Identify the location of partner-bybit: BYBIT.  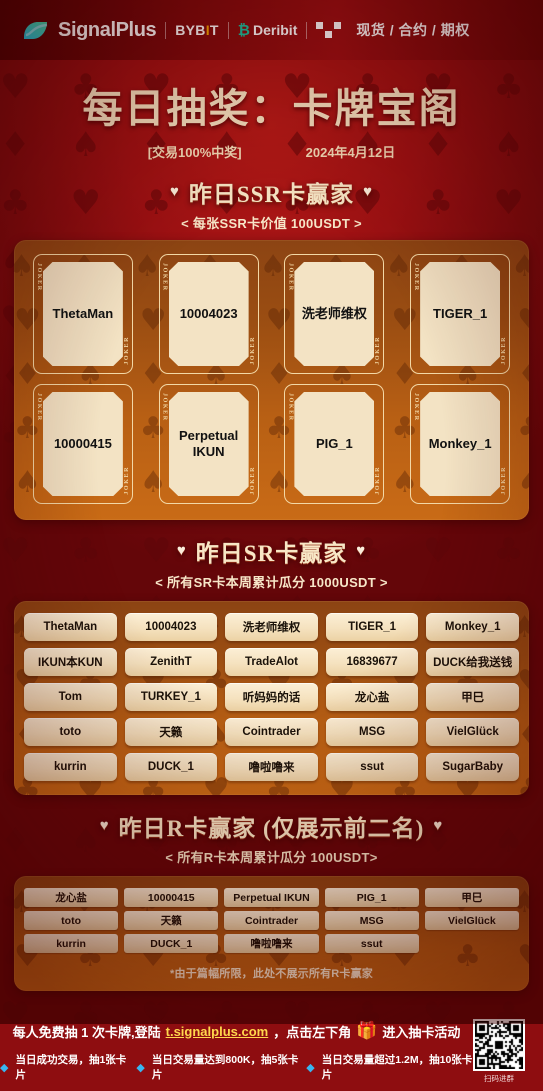
(197, 30).